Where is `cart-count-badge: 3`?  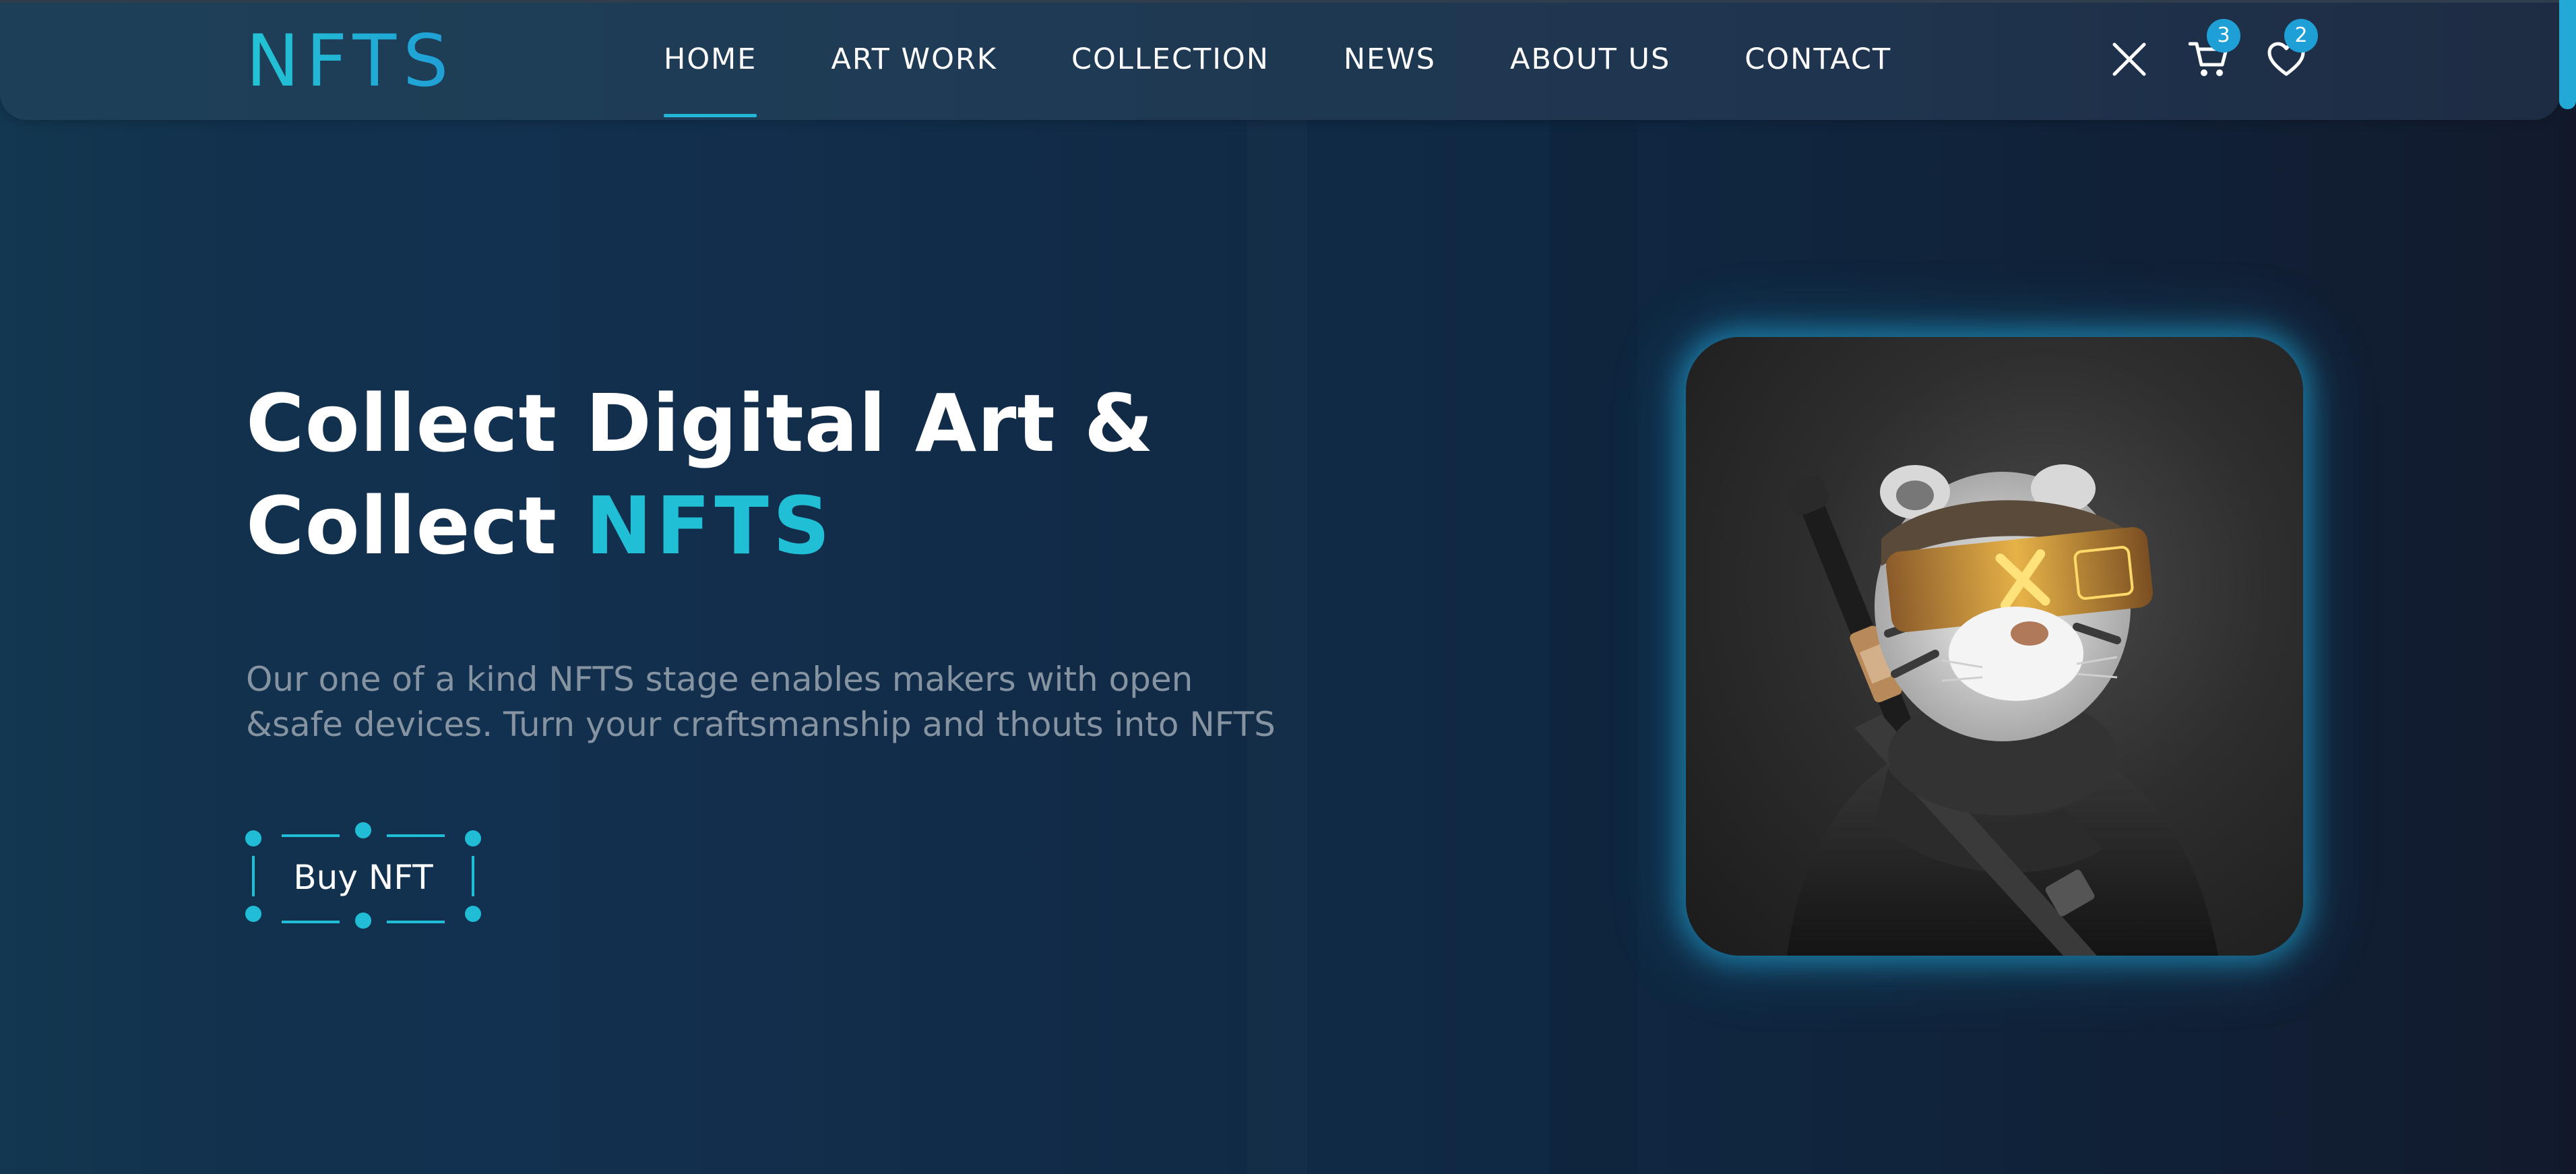 cart-count-badge: 3 is located at coordinates (2223, 36).